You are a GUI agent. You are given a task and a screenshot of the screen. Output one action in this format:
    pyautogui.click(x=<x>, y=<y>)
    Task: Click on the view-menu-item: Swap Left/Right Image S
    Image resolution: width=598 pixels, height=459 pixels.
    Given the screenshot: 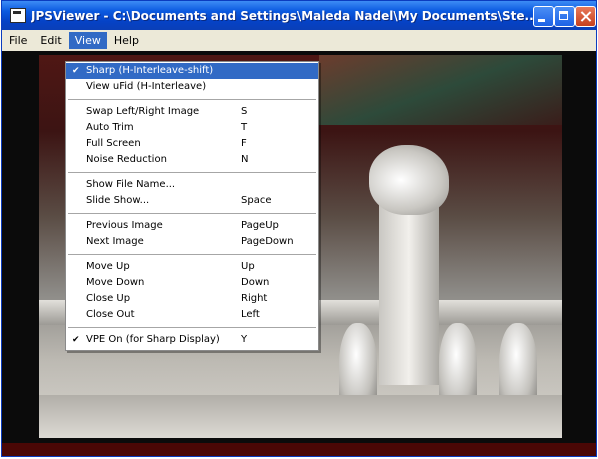 What is the action you would take?
    pyautogui.click(x=192, y=112)
    